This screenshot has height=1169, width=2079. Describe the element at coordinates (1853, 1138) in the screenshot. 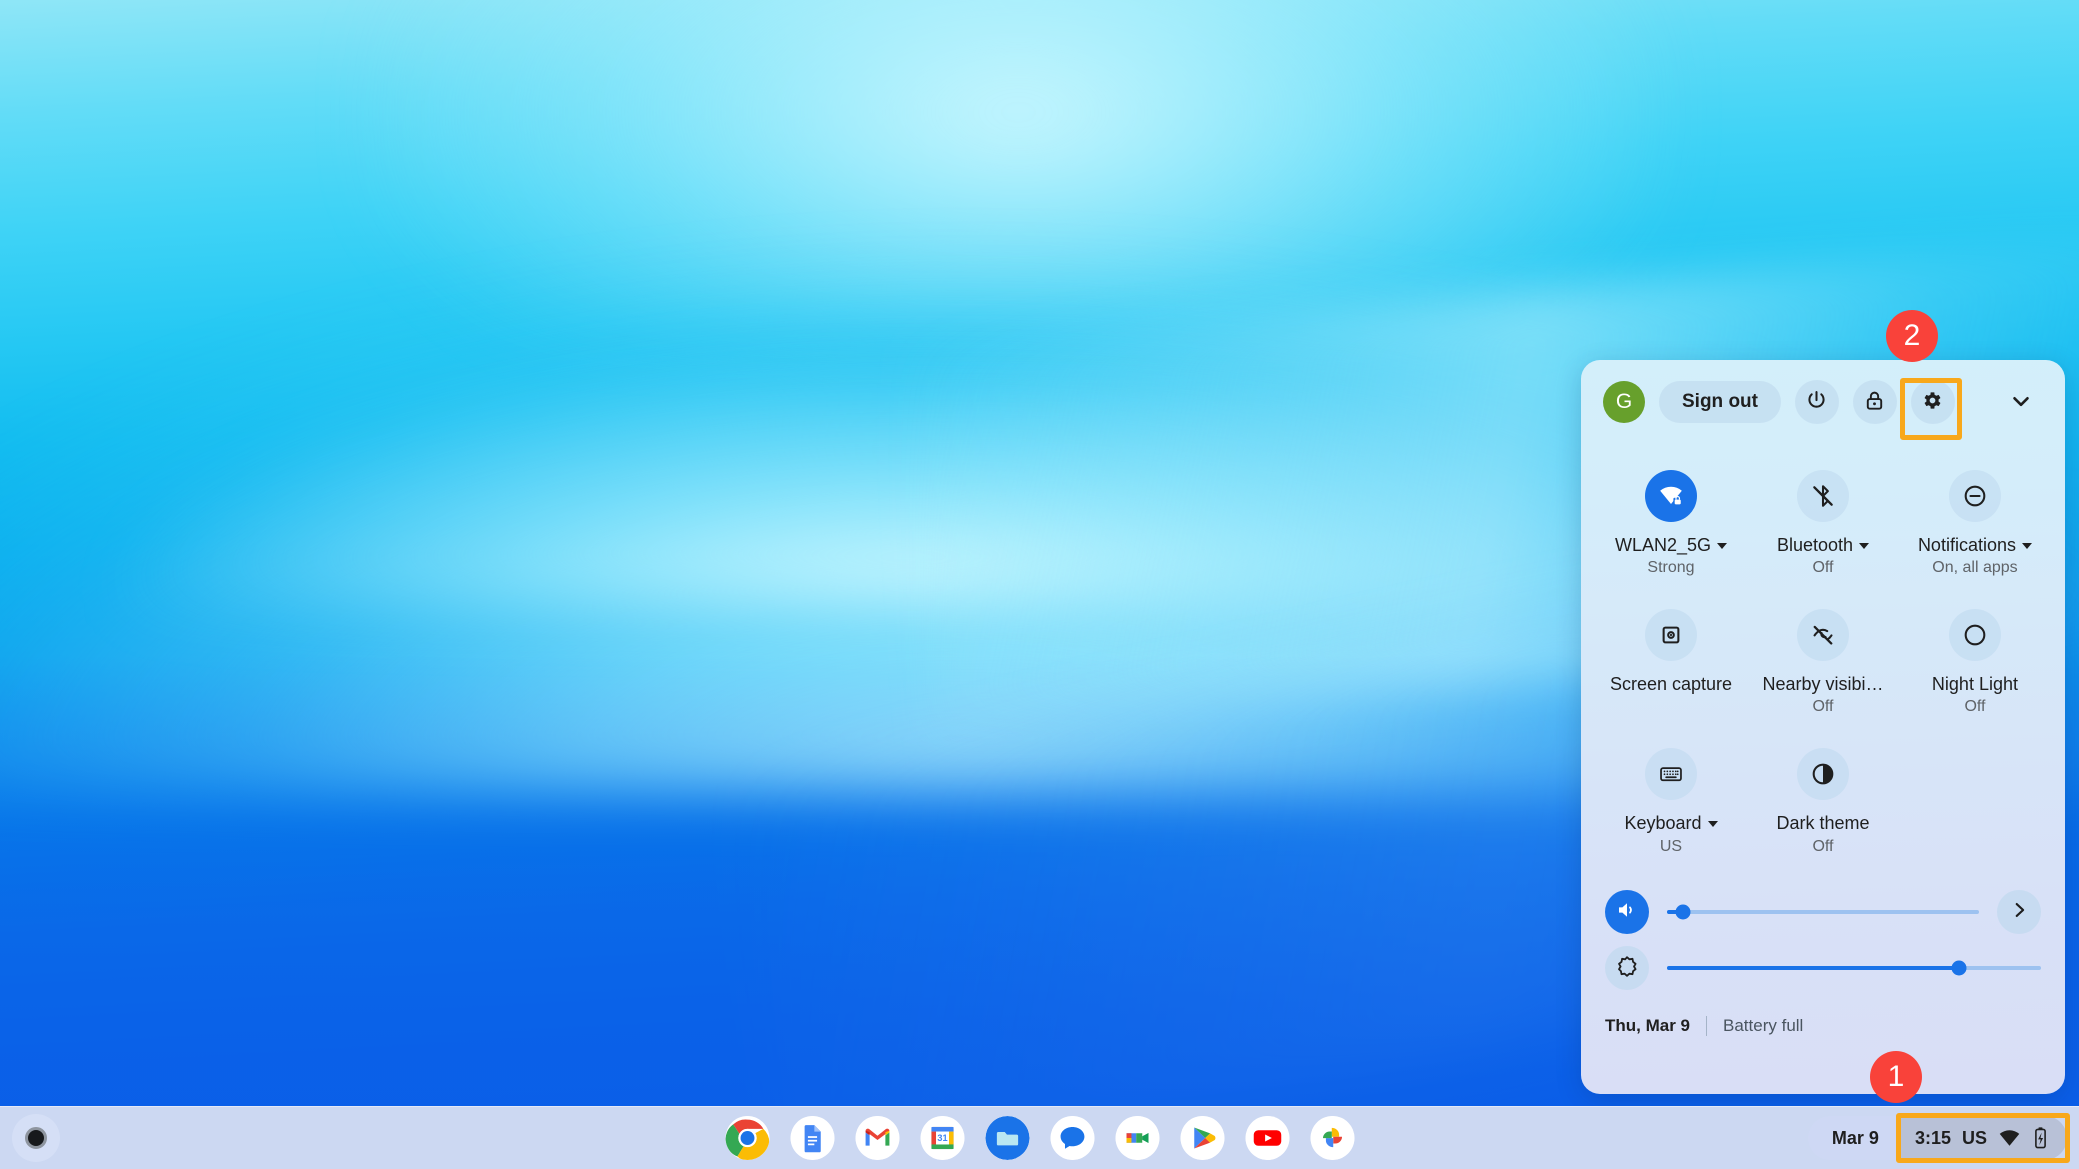

I see `tray-date: Mar 9` at that location.